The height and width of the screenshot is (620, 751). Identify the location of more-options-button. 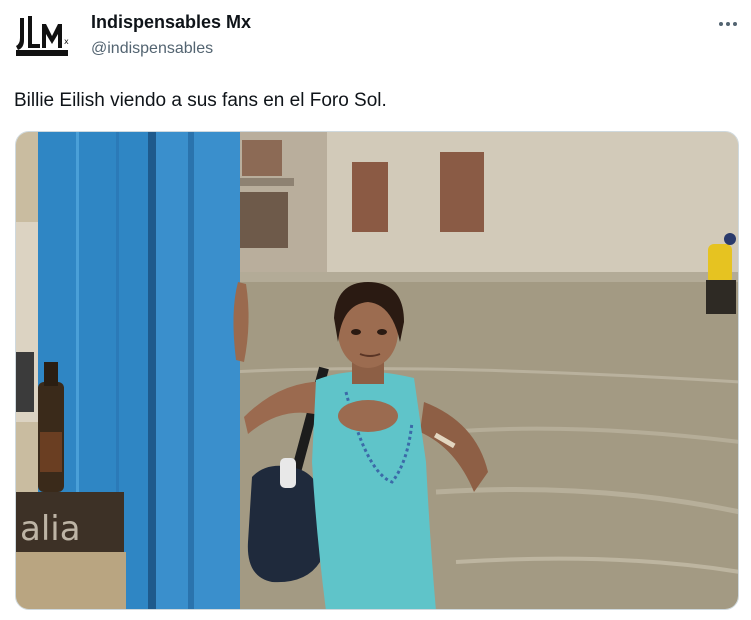
(728, 24).